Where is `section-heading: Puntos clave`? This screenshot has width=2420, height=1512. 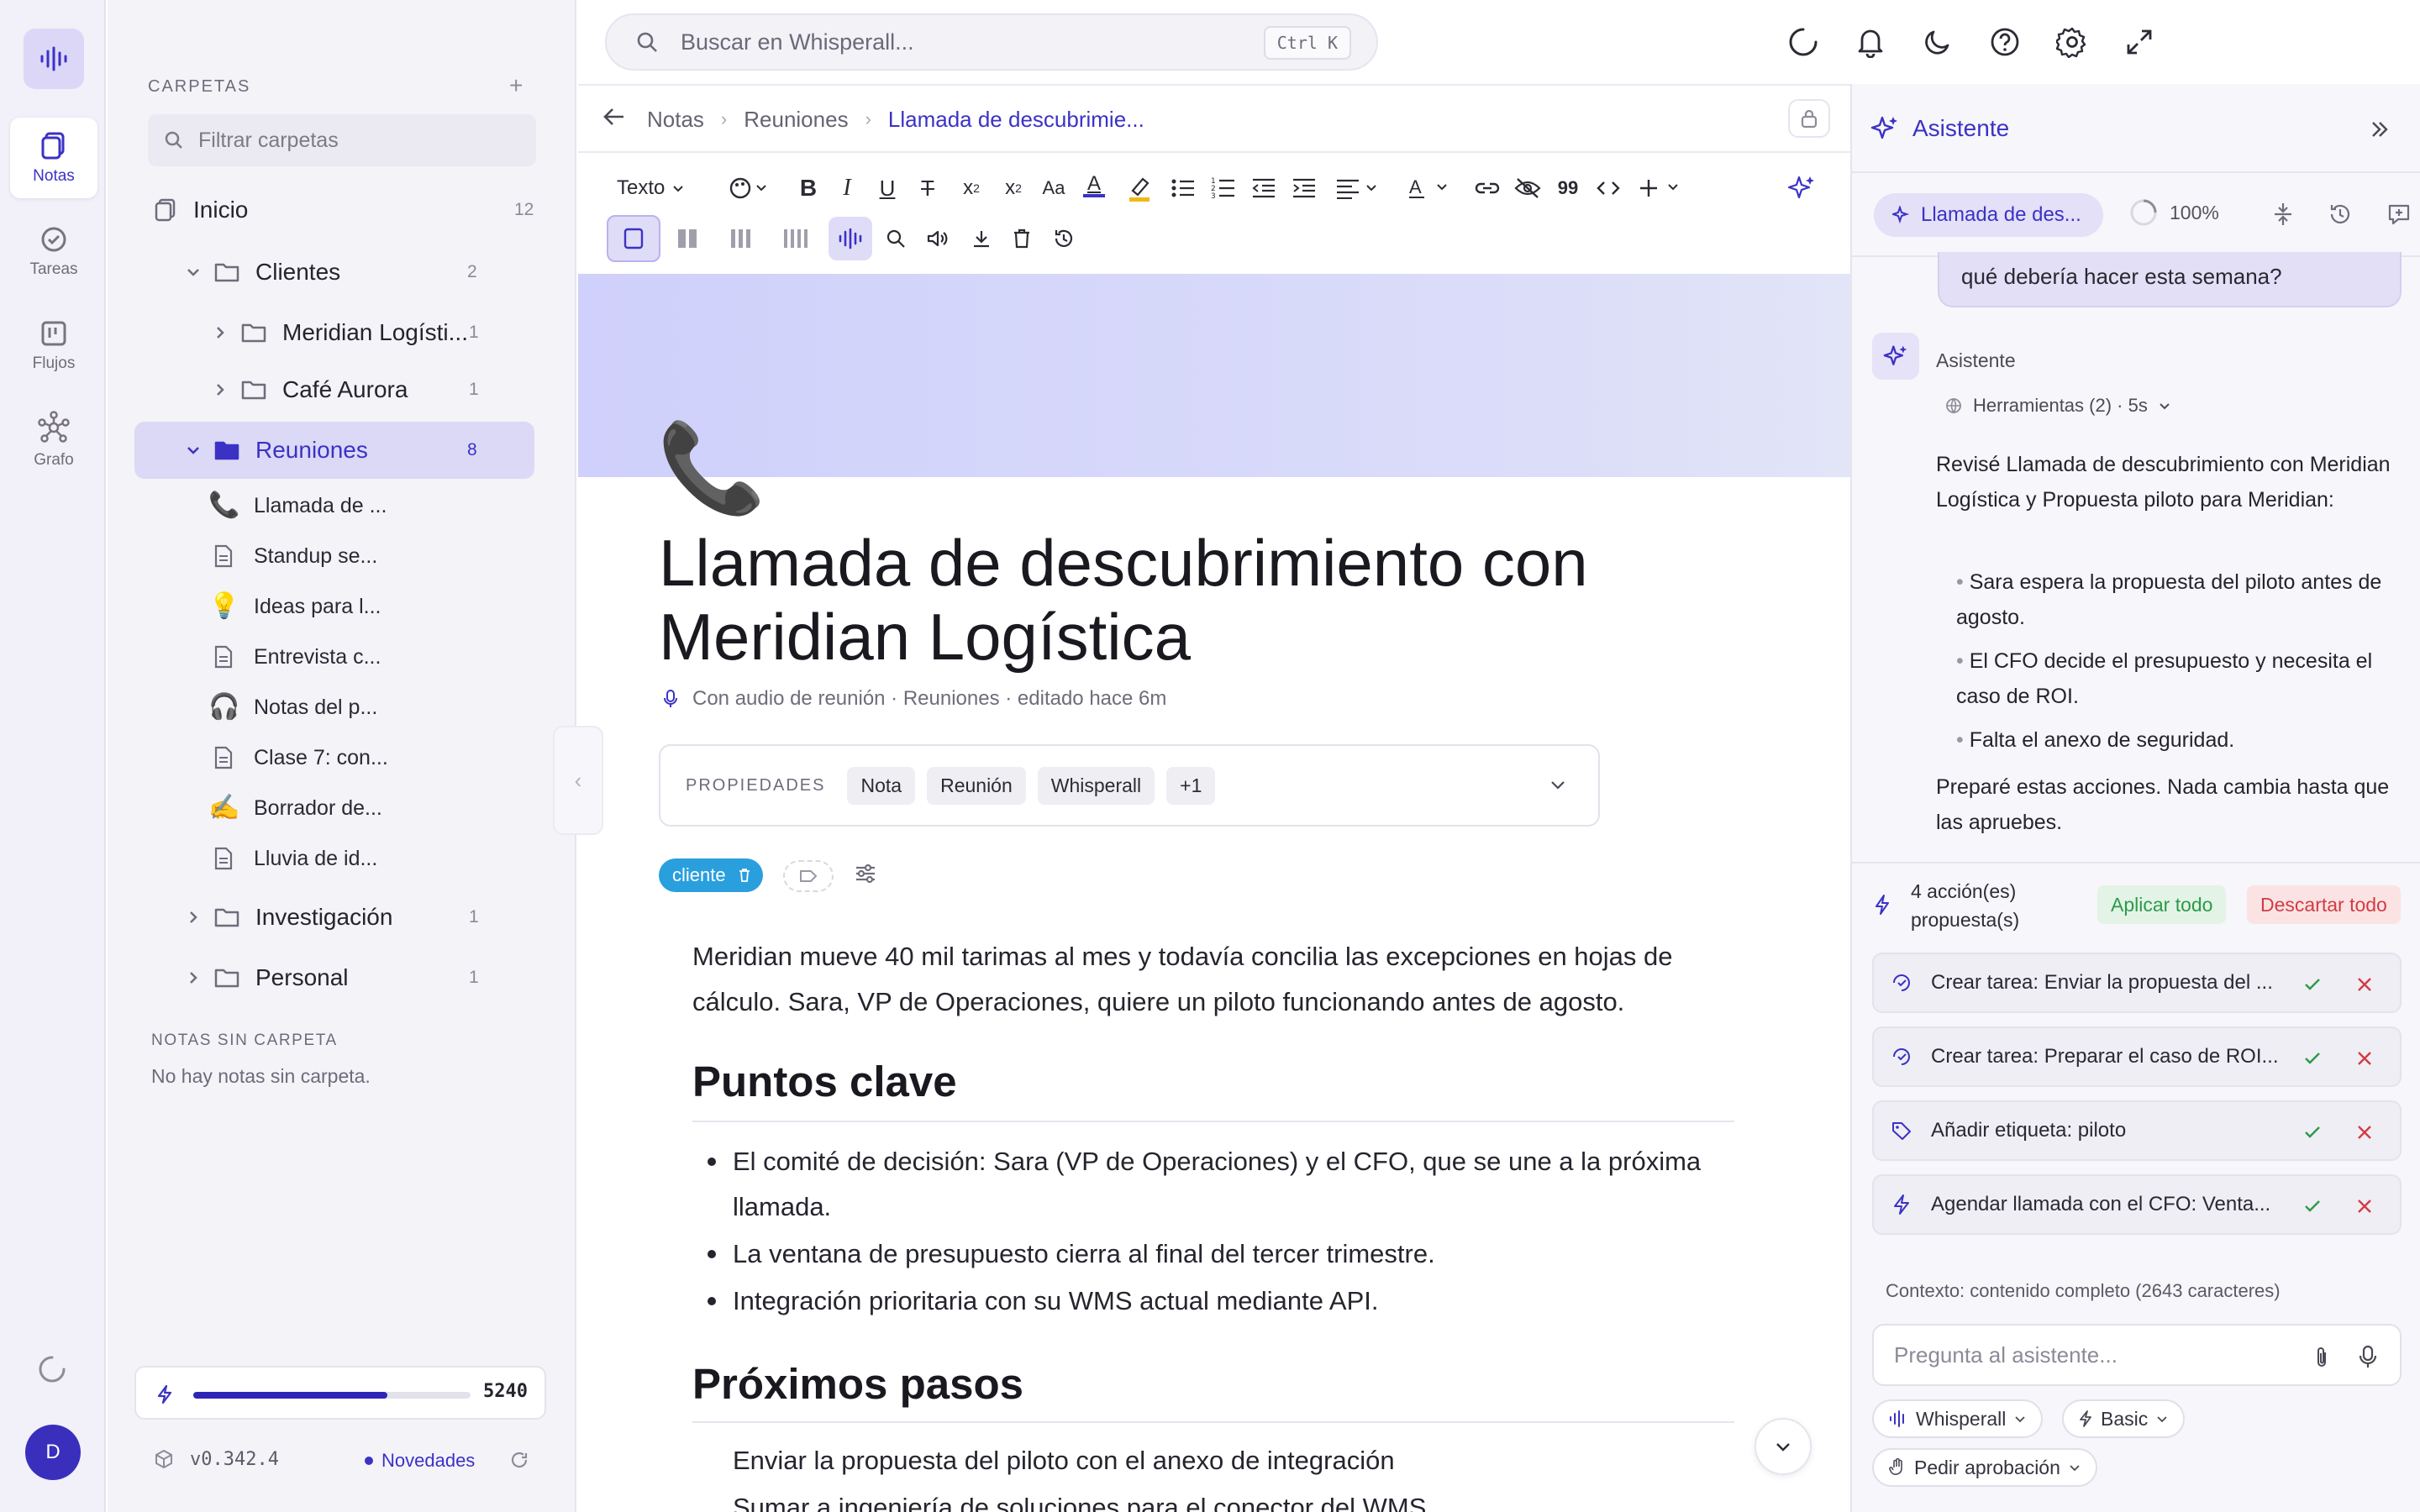 section-heading: Puntos clave is located at coordinates (825, 1081).